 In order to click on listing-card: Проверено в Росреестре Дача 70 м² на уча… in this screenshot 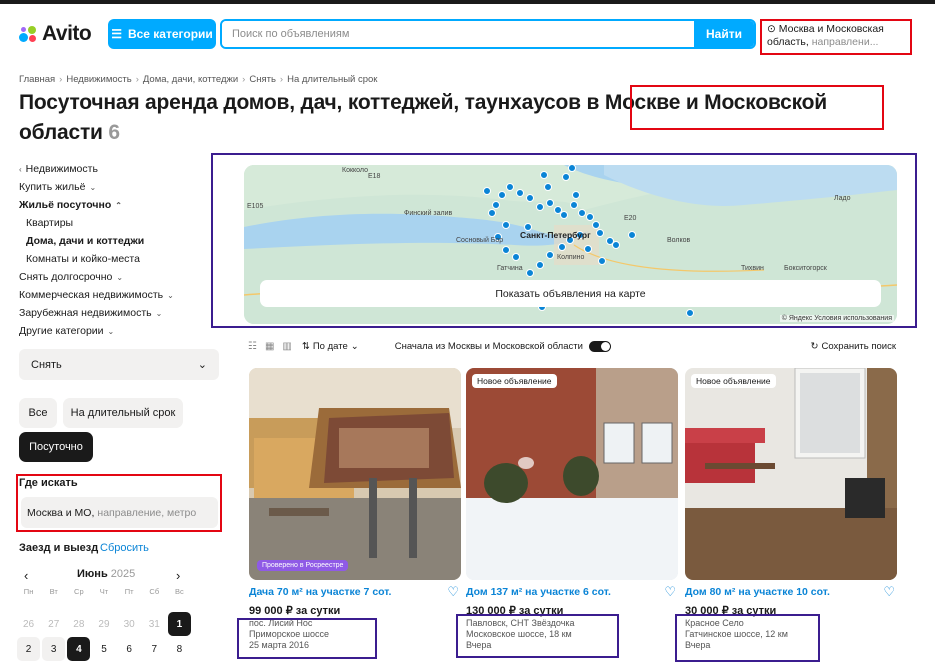, I will do `click(355, 509)`.